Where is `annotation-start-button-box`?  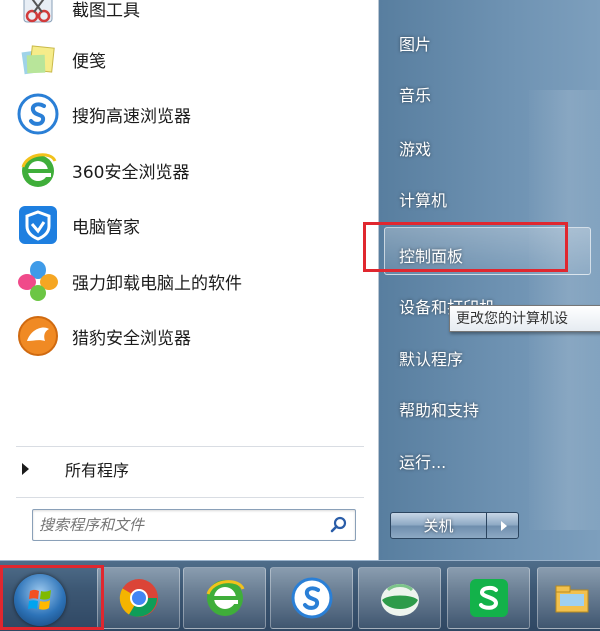
annotation-start-button-box is located at coordinates (52, 597).